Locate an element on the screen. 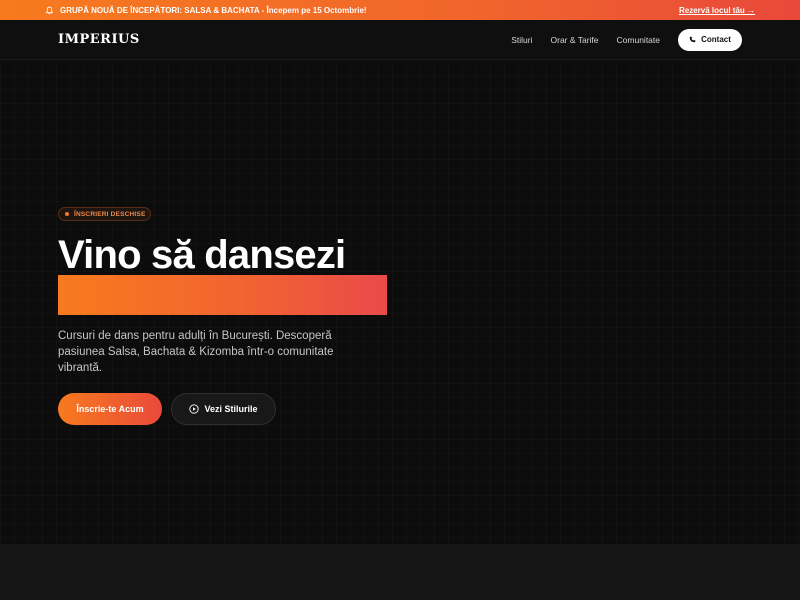 The height and width of the screenshot is (600, 800). enrollment-badge: ÎNSCRIERI DESCHISE is located at coordinates (104, 214).